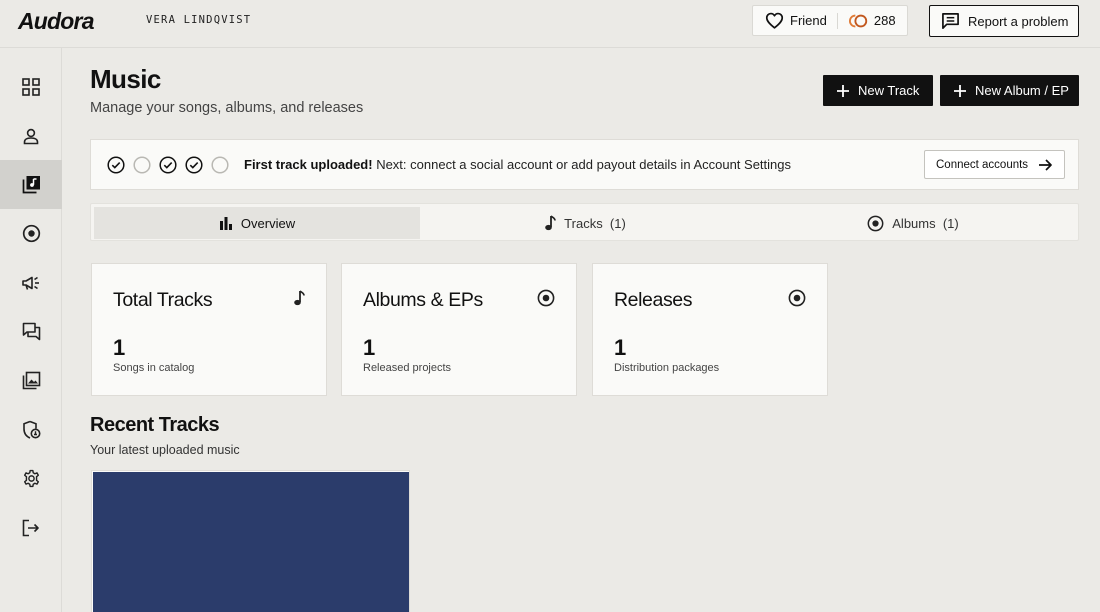 This screenshot has height=612, width=1100. I want to click on coin-icon, so click(858, 20).